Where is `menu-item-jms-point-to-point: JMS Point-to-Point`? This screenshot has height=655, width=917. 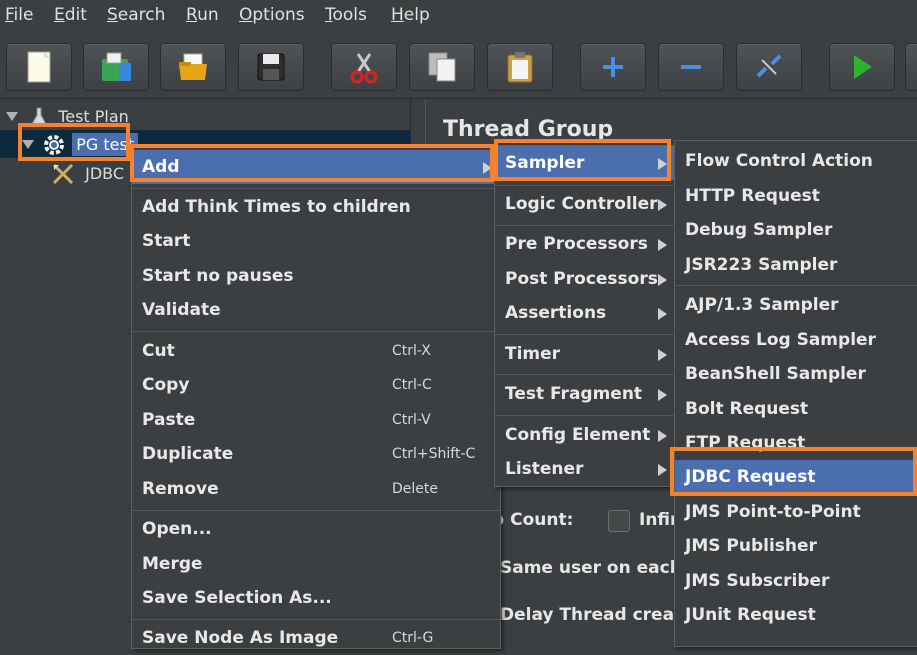 menu-item-jms-point-to-point: JMS Point-to-Point is located at coordinates (796, 512).